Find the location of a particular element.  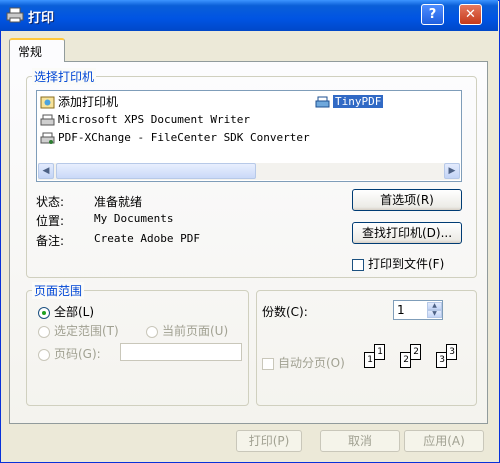

range-pages-label: 页码(G): is located at coordinates (77, 354).